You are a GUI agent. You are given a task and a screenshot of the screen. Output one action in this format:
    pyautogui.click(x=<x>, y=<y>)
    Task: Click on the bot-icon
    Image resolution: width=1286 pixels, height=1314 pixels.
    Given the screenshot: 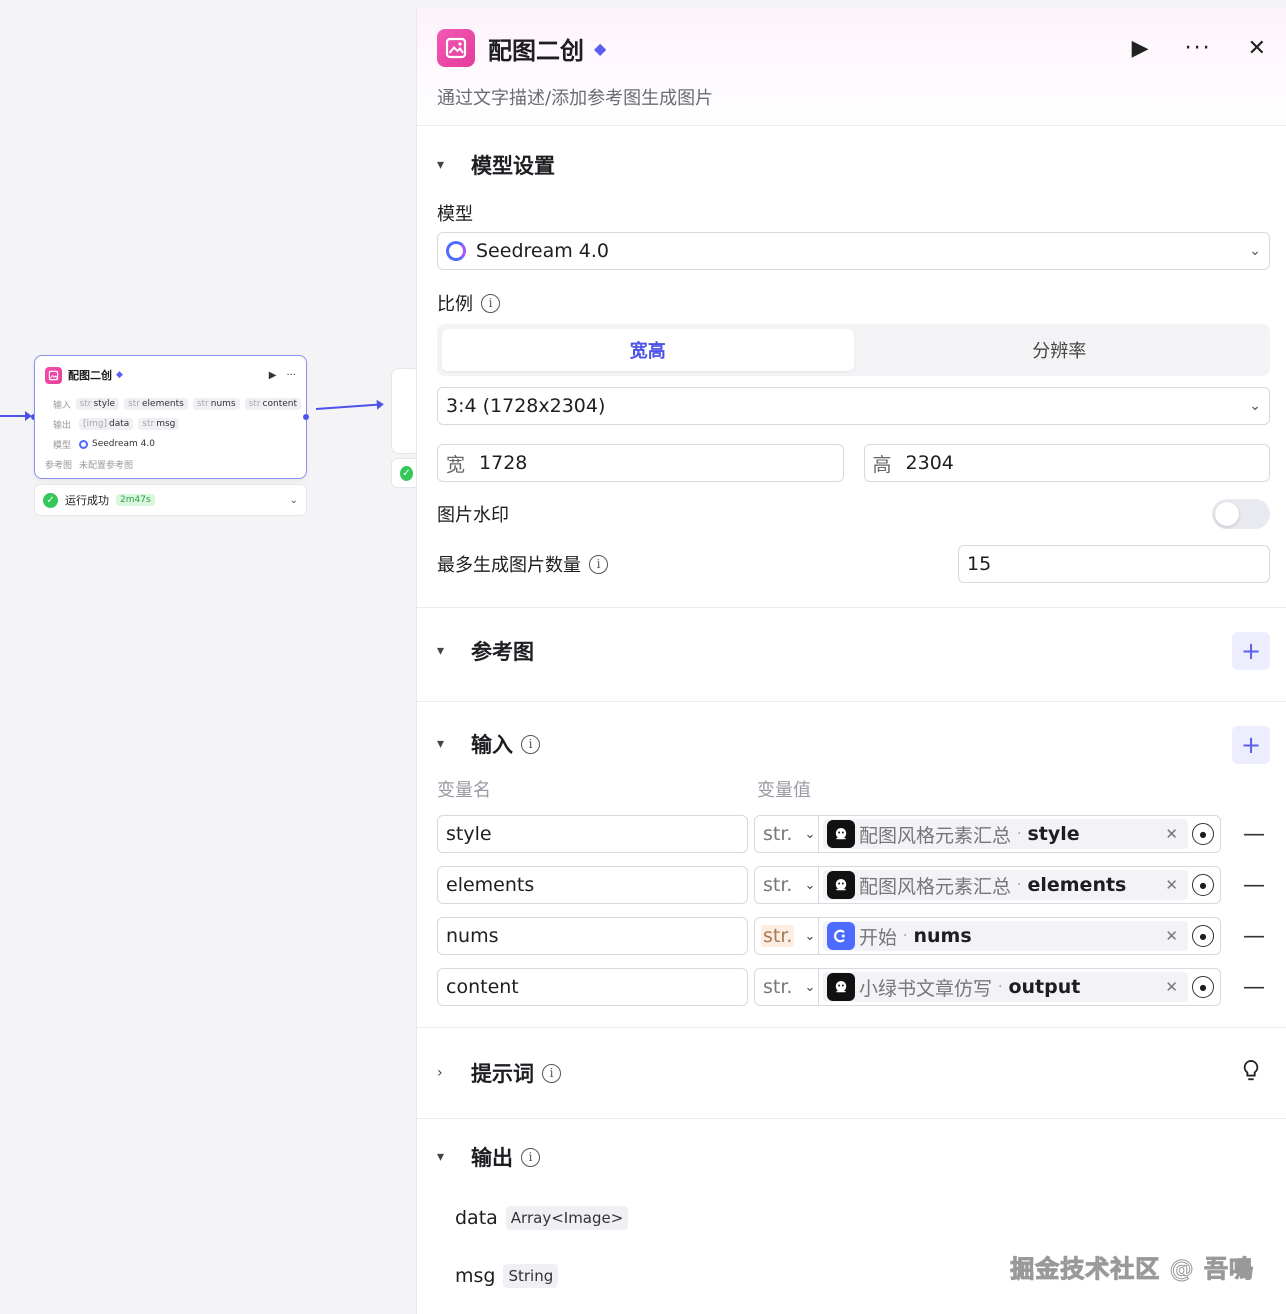 What is the action you would take?
    pyautogui.click(x=841, y=885)
    